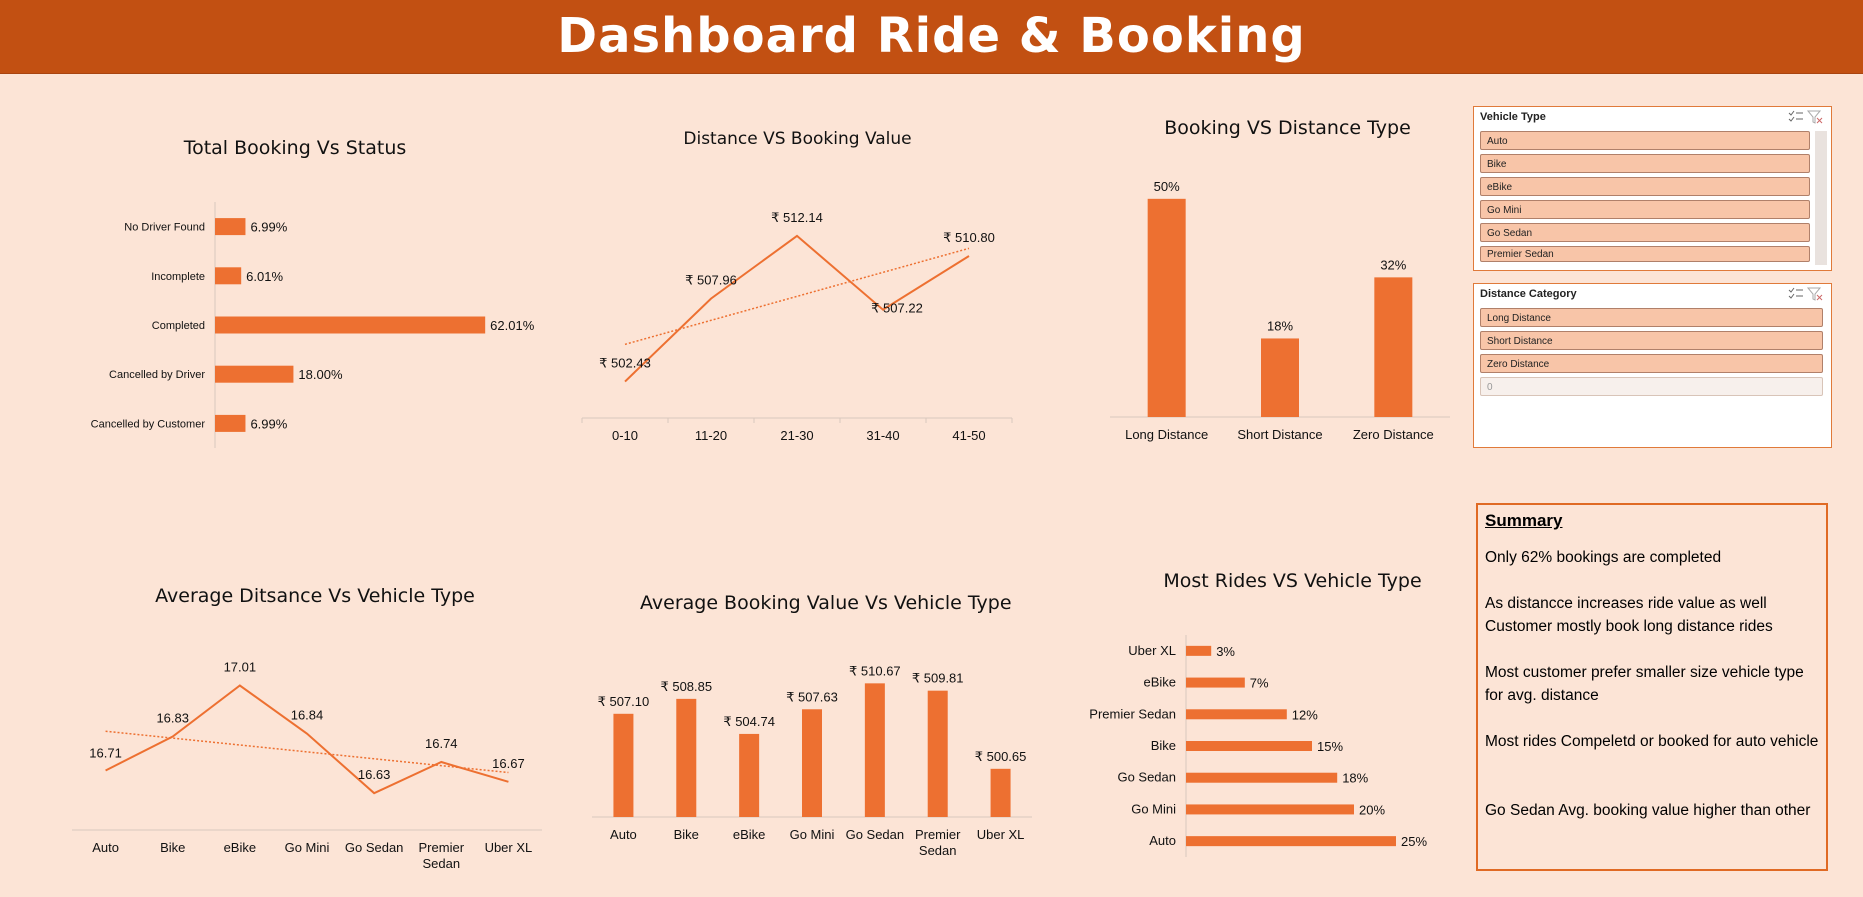  Describe the element at coordinates (295, 148) in the screenshot. I see `chart-title-status: Total Booking Vs Status` at that location.